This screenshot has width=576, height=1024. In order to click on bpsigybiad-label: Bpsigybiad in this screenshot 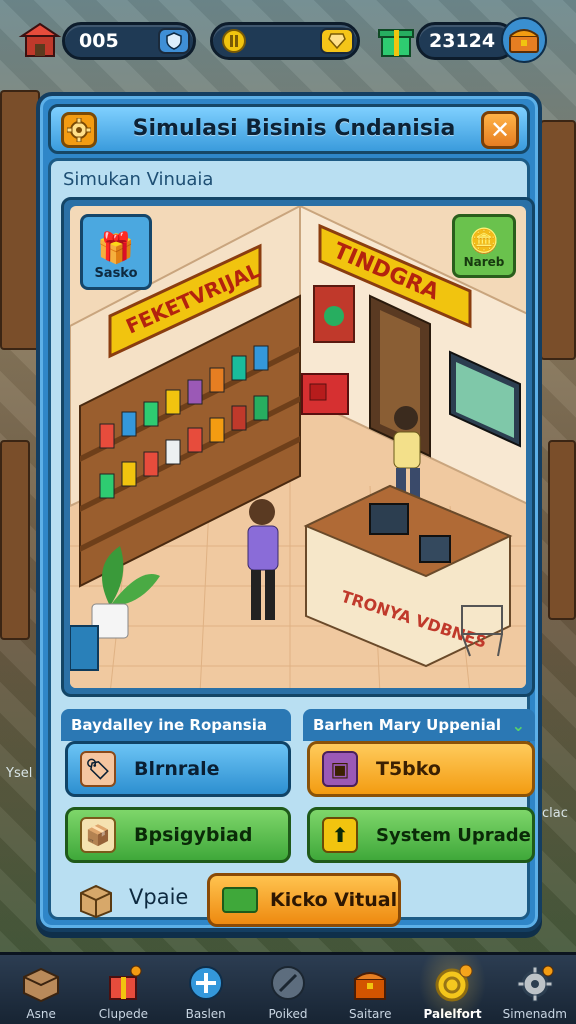, I will do `click(193, 835)`.